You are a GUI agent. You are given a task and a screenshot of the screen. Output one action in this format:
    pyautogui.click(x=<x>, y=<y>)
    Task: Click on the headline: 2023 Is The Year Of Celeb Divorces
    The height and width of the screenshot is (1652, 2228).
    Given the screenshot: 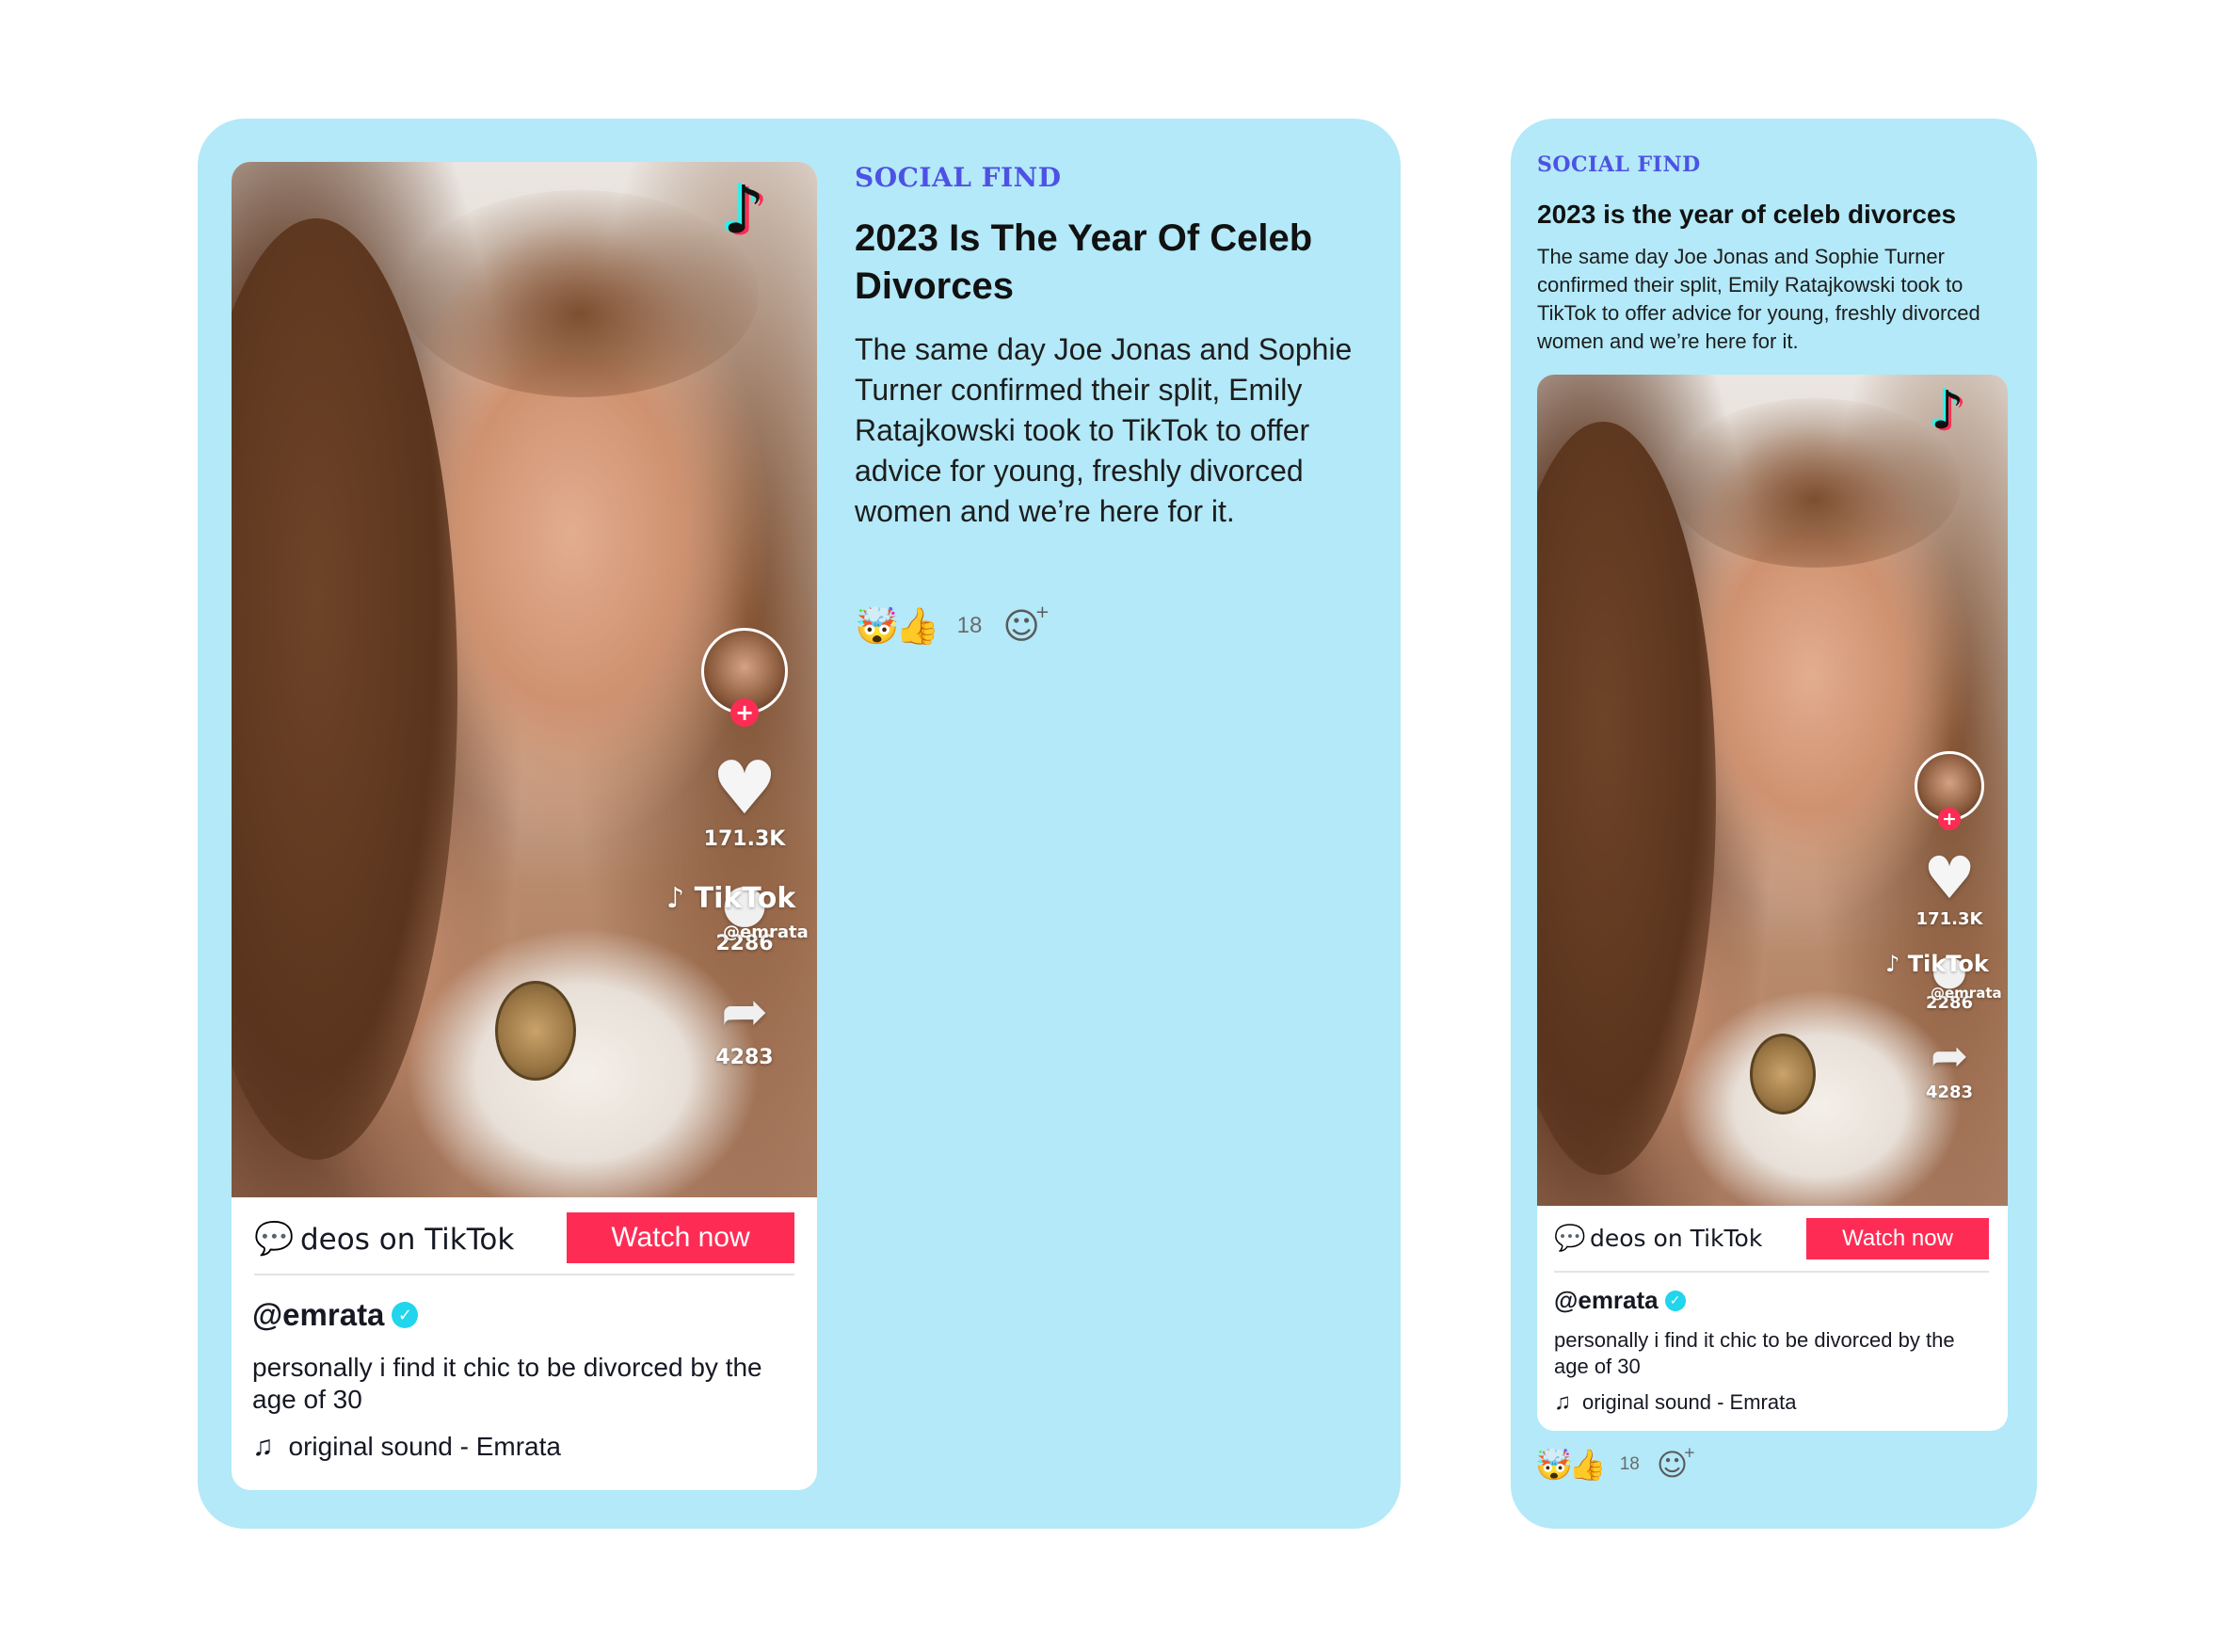 What is the action you would take?
    pyautogui.click(x=1084, y=262)
    